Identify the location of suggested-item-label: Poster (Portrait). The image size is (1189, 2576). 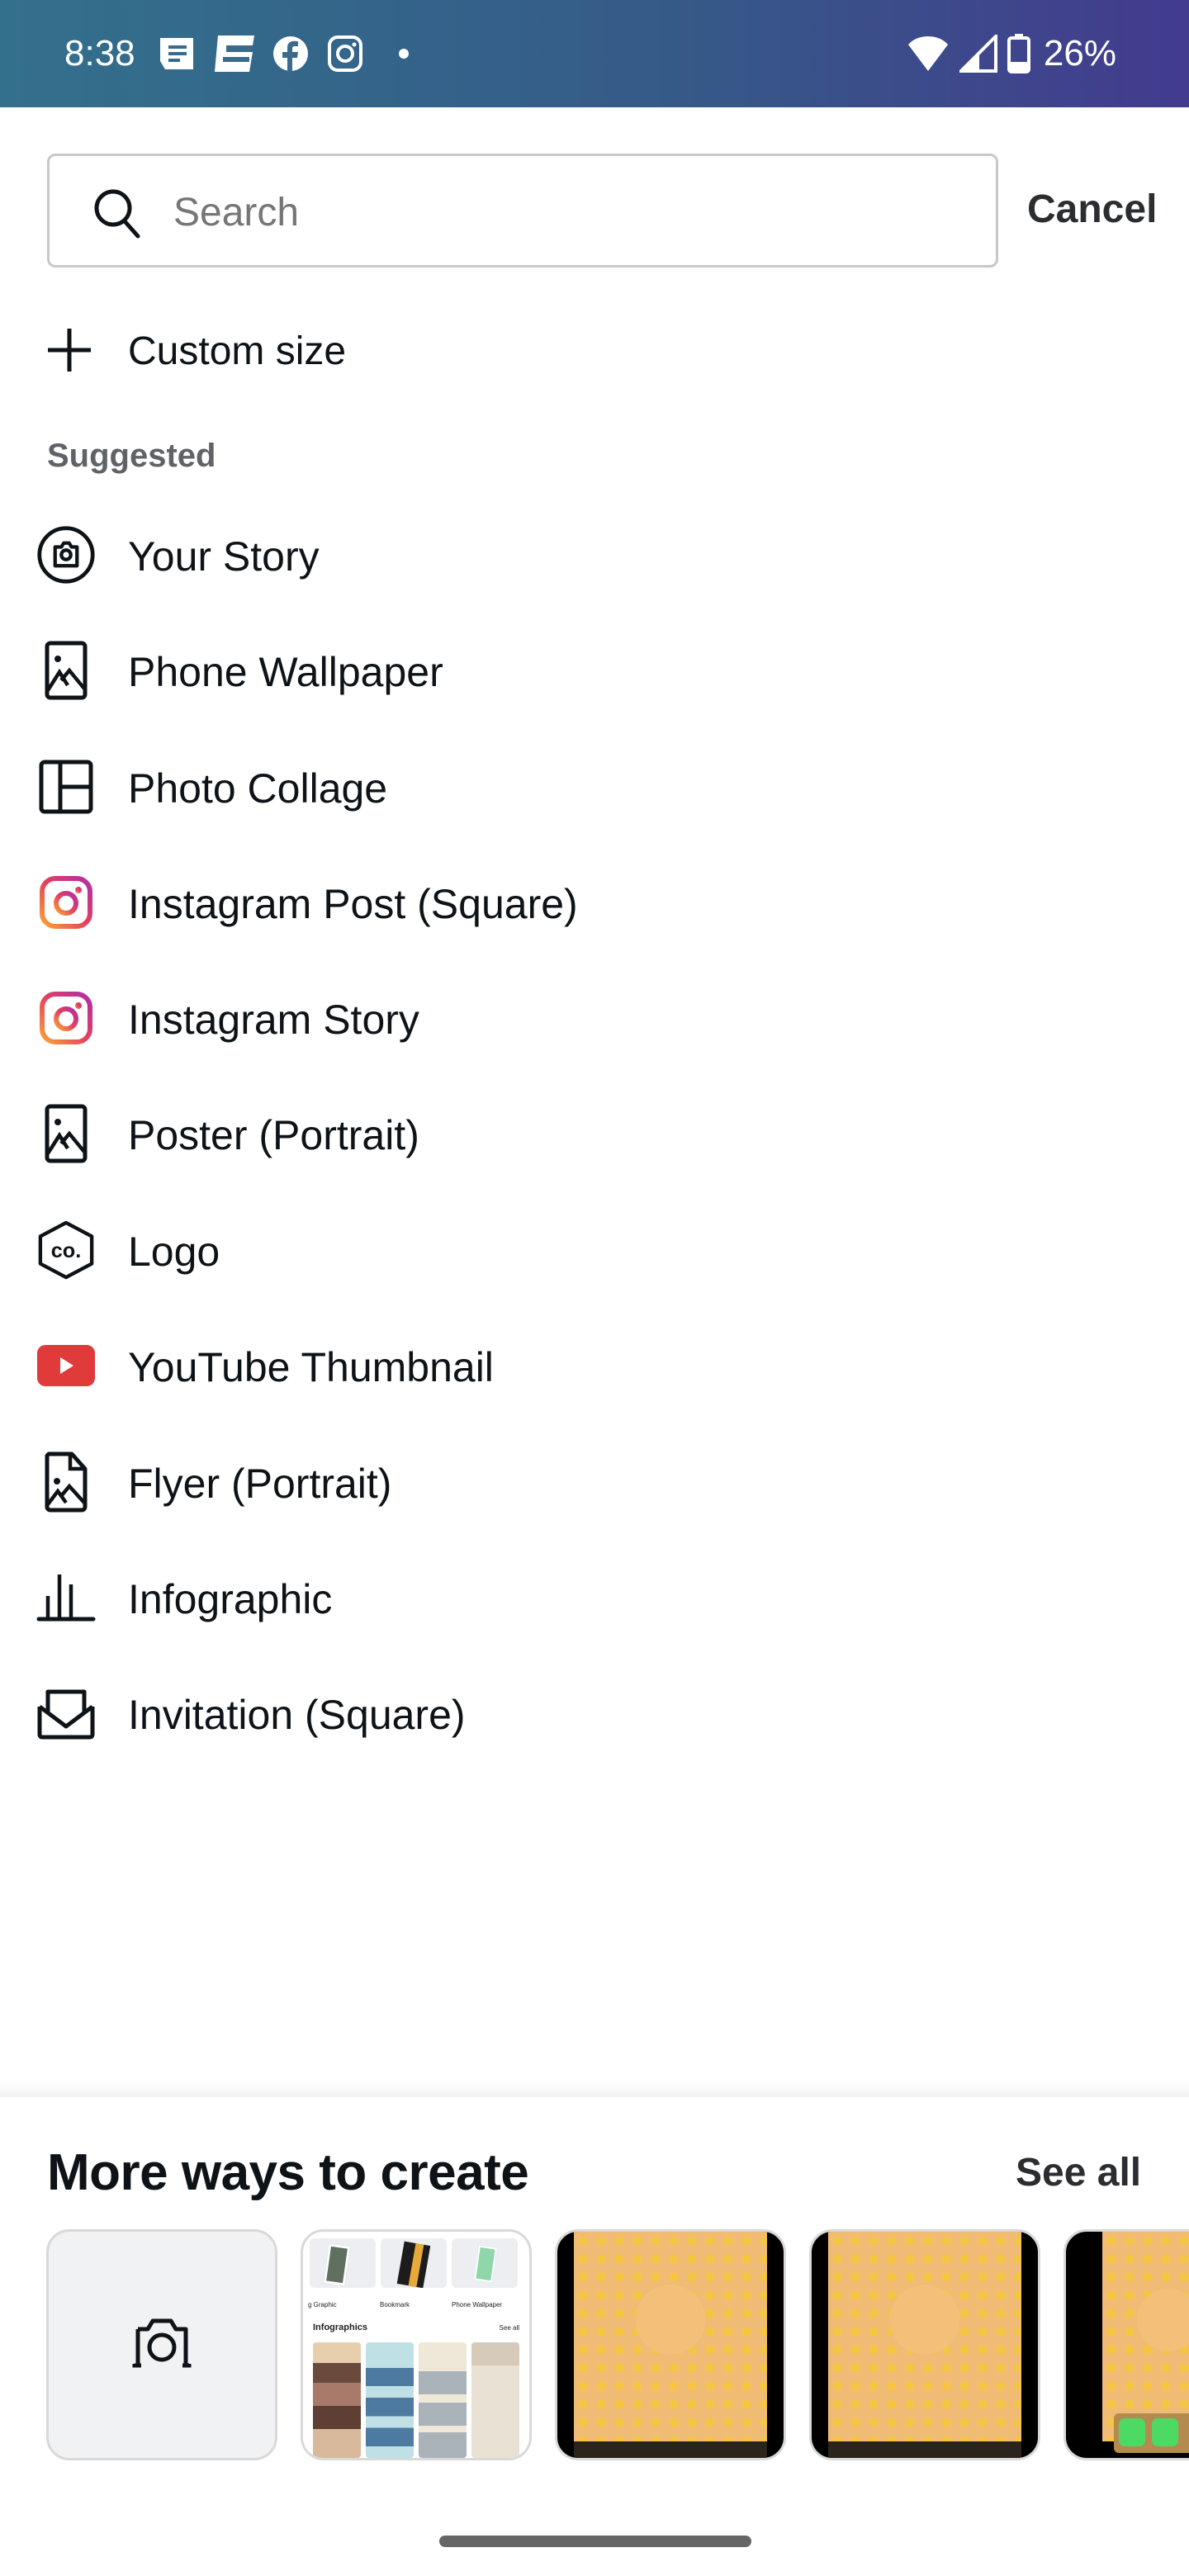
(273, 1135).